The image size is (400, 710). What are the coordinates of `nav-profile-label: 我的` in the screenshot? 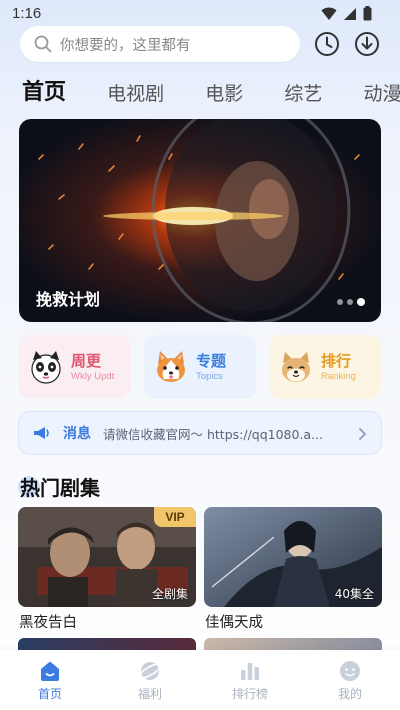 It's located at (349, 694).